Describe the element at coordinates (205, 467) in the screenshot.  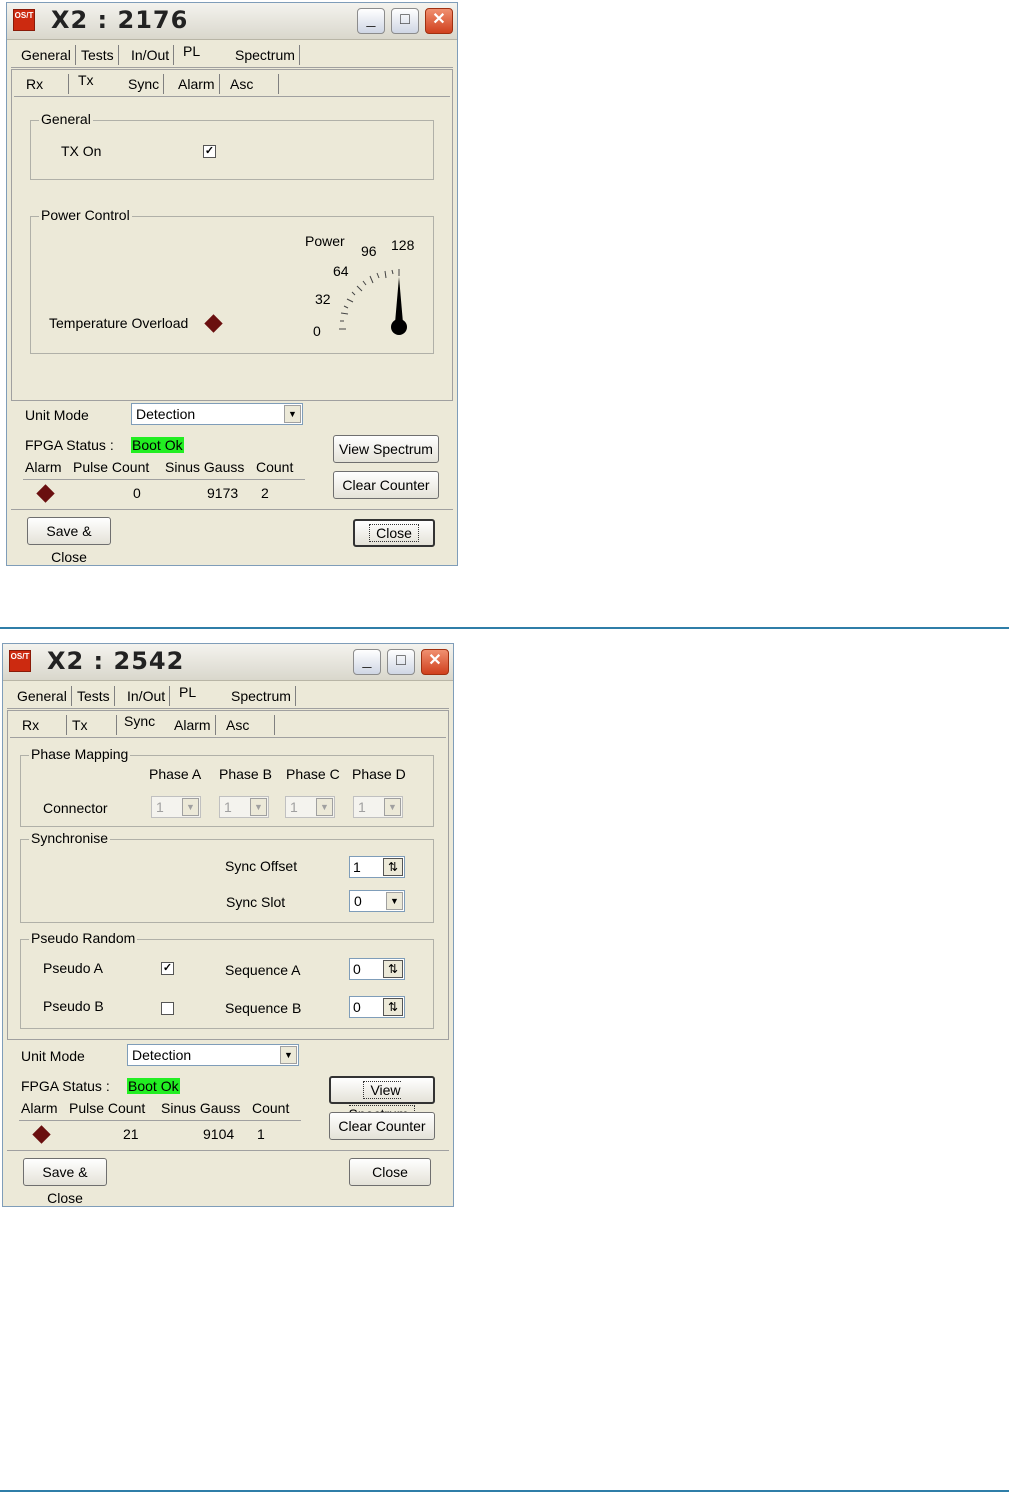
I see `col-sinus-gauss: Sinus Gauss` at that location.